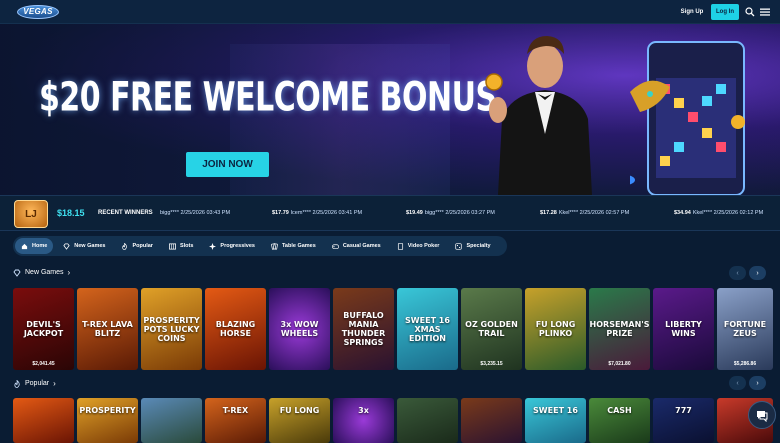  Describe the element at coordinates (125, 213) in the screenshot. I see `recent-winners-label: RECENT WINNERS` at that location.